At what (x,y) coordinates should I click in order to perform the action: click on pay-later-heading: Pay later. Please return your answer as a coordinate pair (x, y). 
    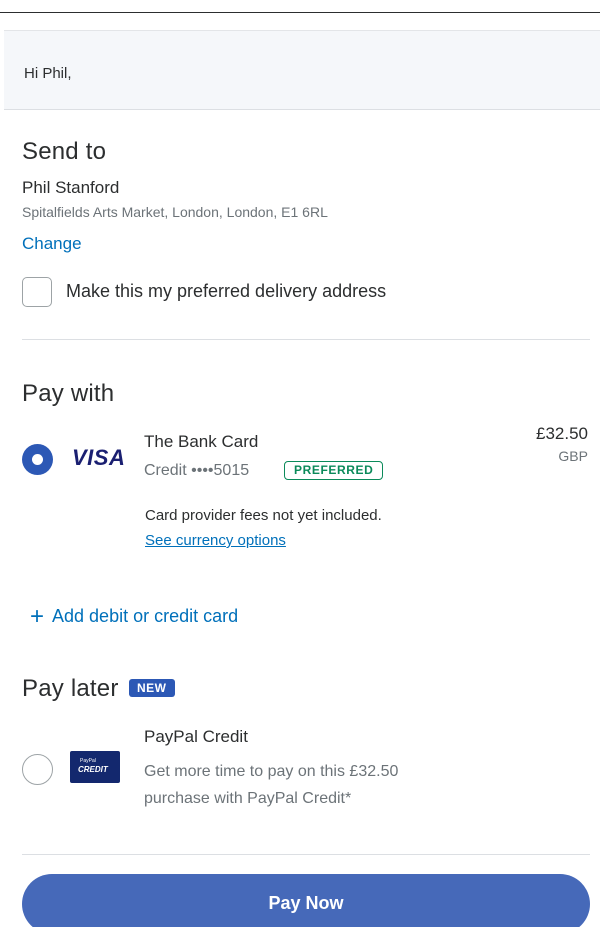
    Looking at the image, I should click on (70, 688).